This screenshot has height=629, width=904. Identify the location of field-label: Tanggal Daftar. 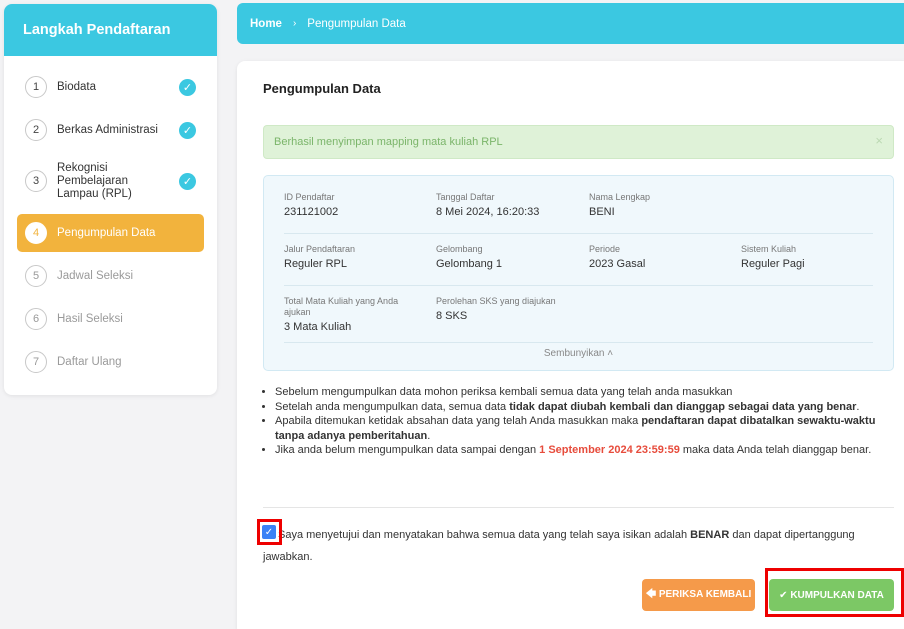
(465, 197).